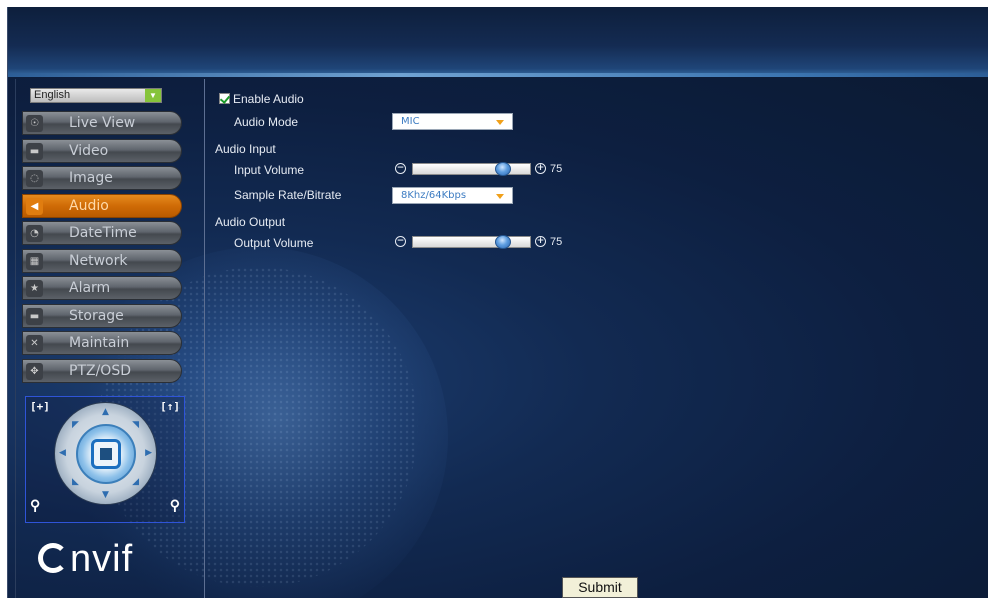 This screenshot has height=598, width=988. I want to click on output-volume-slider, so click(471, 242).